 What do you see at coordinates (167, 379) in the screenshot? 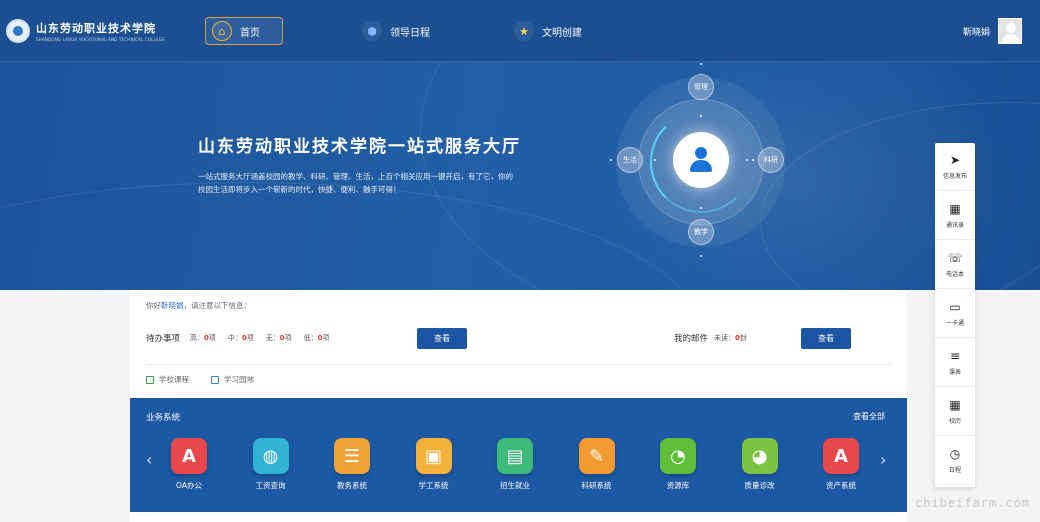
I see `link-school-courses: 学校课程` at bounding box center [167, 379].